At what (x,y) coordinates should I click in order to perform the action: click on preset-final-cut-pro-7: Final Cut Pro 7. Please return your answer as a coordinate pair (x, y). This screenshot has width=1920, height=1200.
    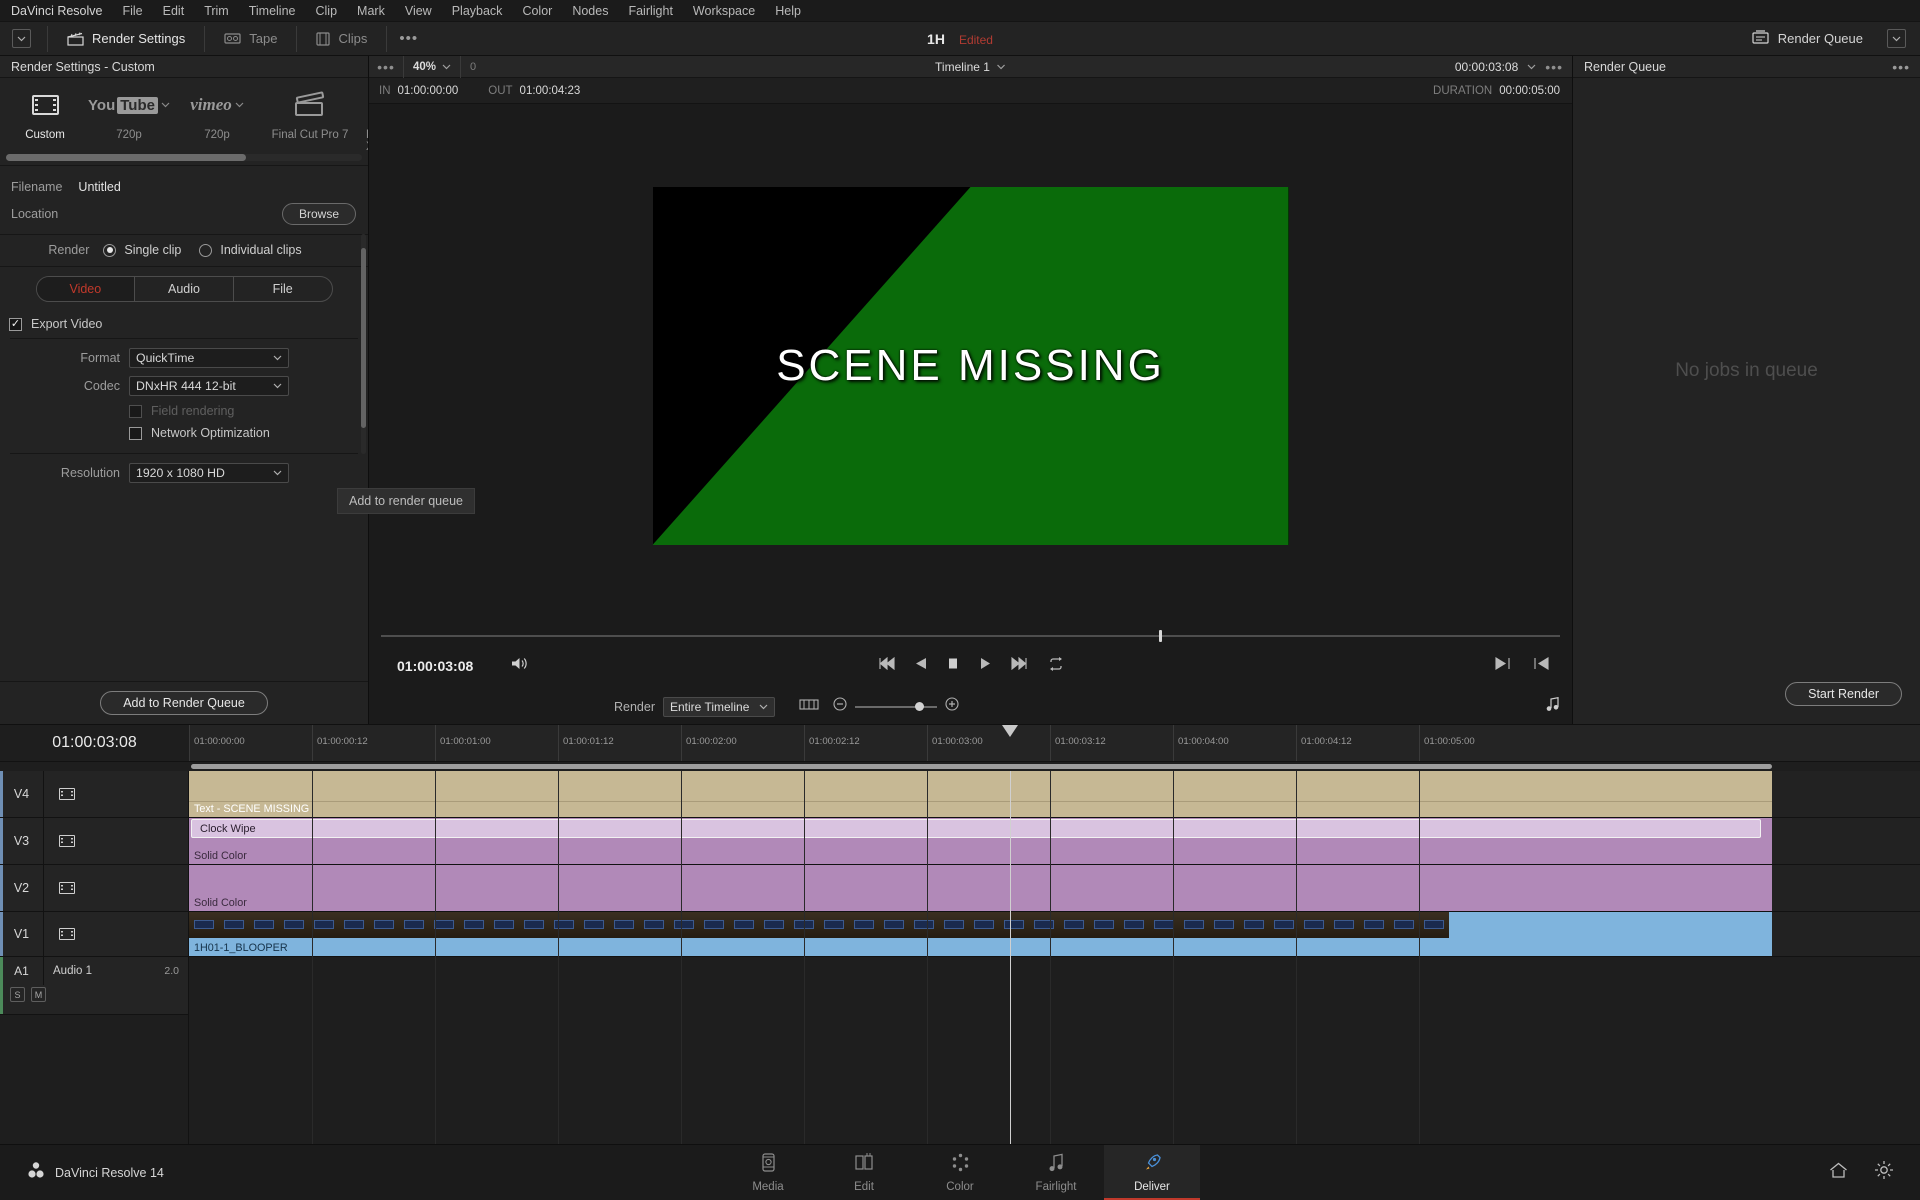
    Looking at the image, I should click on (310, 115).